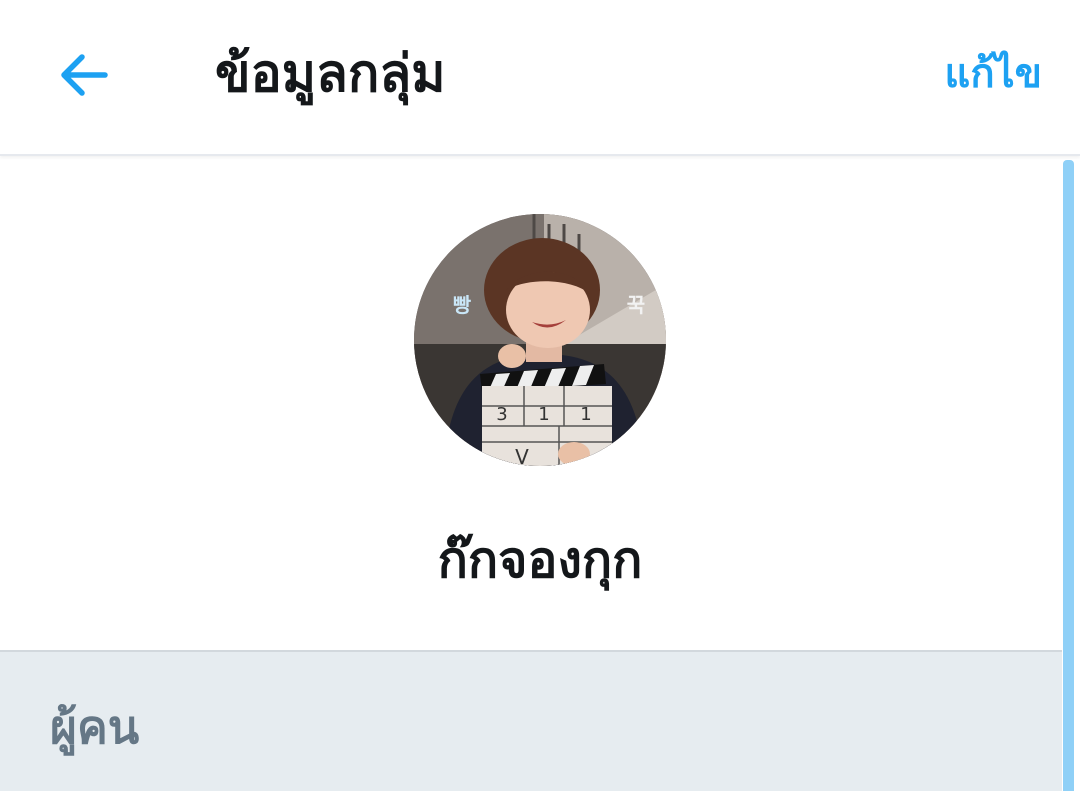  Describe the element at coordinates (501, 414) in the screenshot. I see `slate-scene: 3` at that location.